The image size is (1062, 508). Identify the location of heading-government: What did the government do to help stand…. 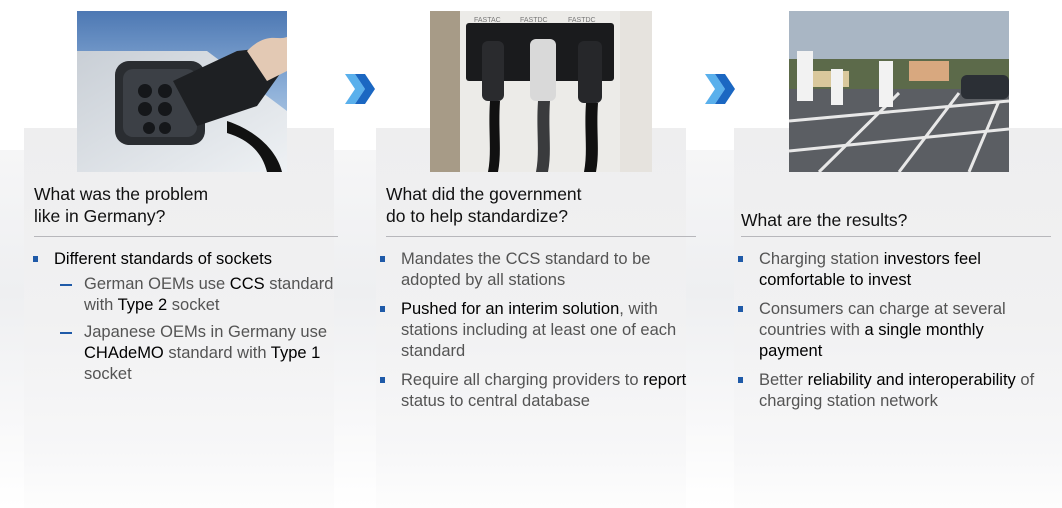
(484, 205).